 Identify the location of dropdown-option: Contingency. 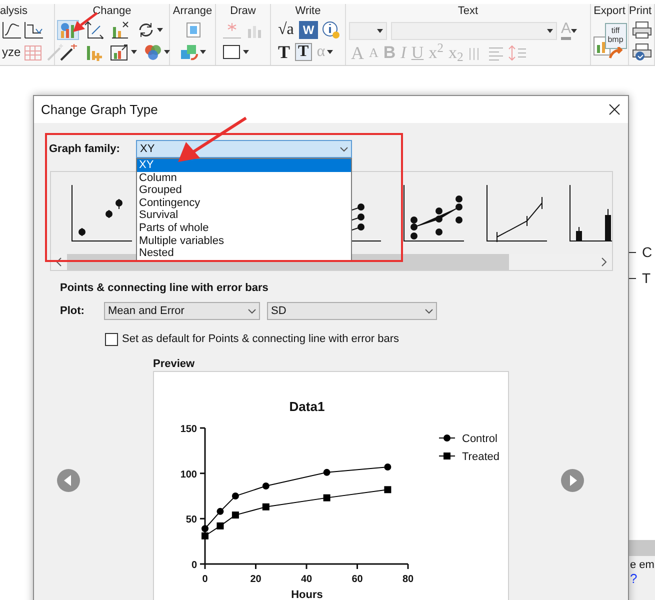
(244, 203).